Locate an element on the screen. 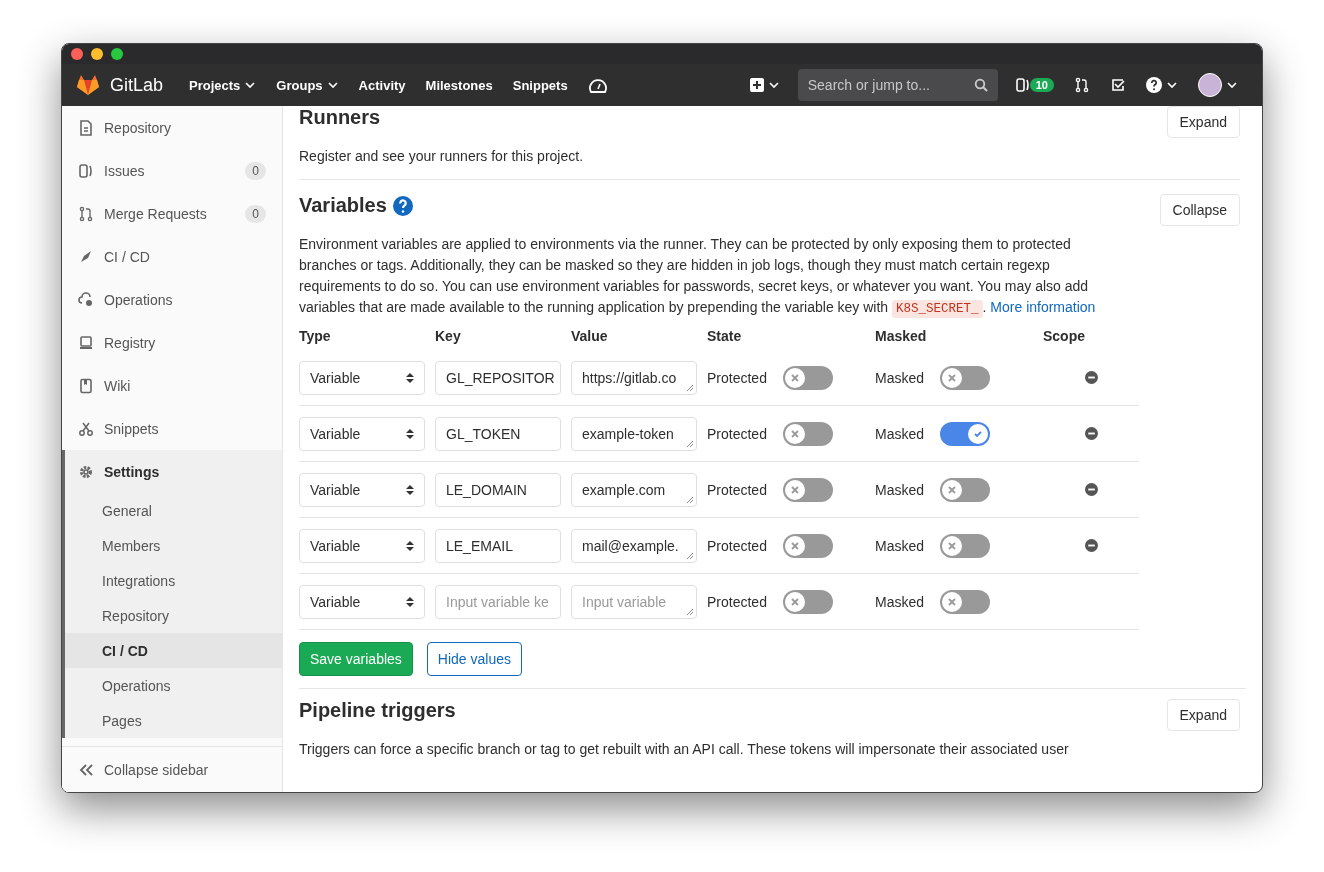  issues-icon is located at coordinates (1022, 85).